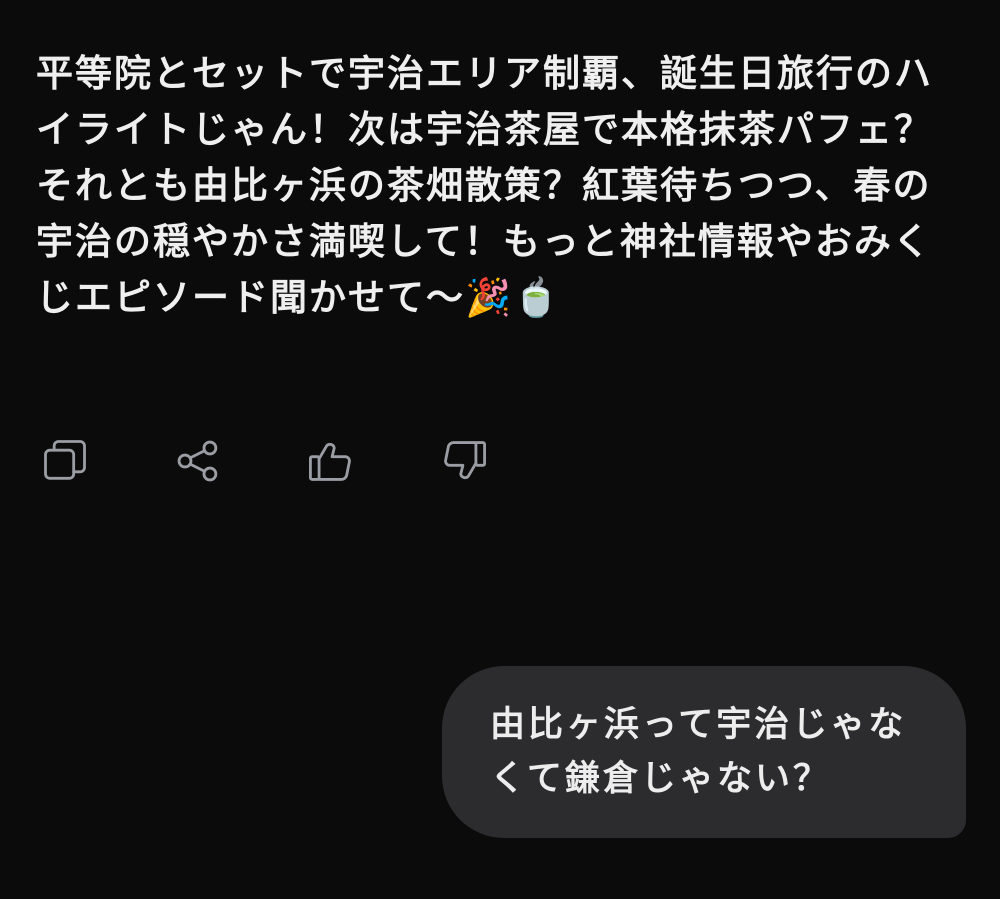  I want to click on message-action-bar, so click(302, 461).